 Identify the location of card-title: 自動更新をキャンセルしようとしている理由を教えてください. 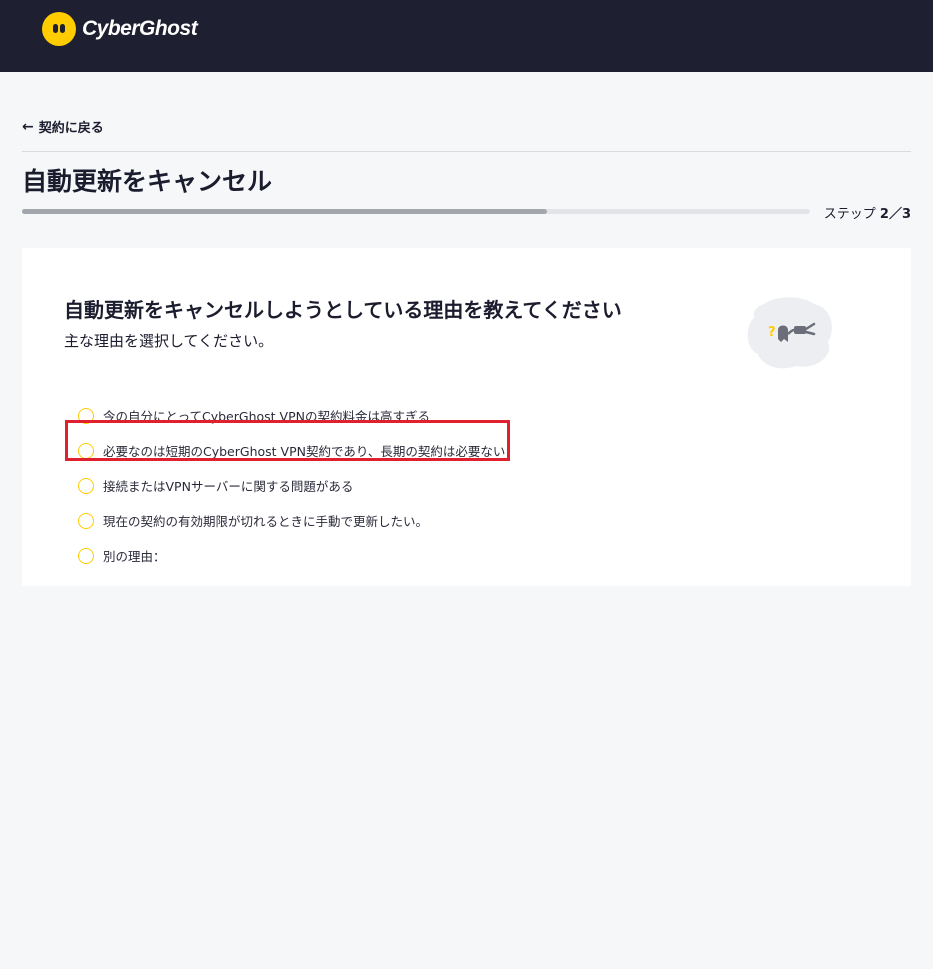
(343, 310).